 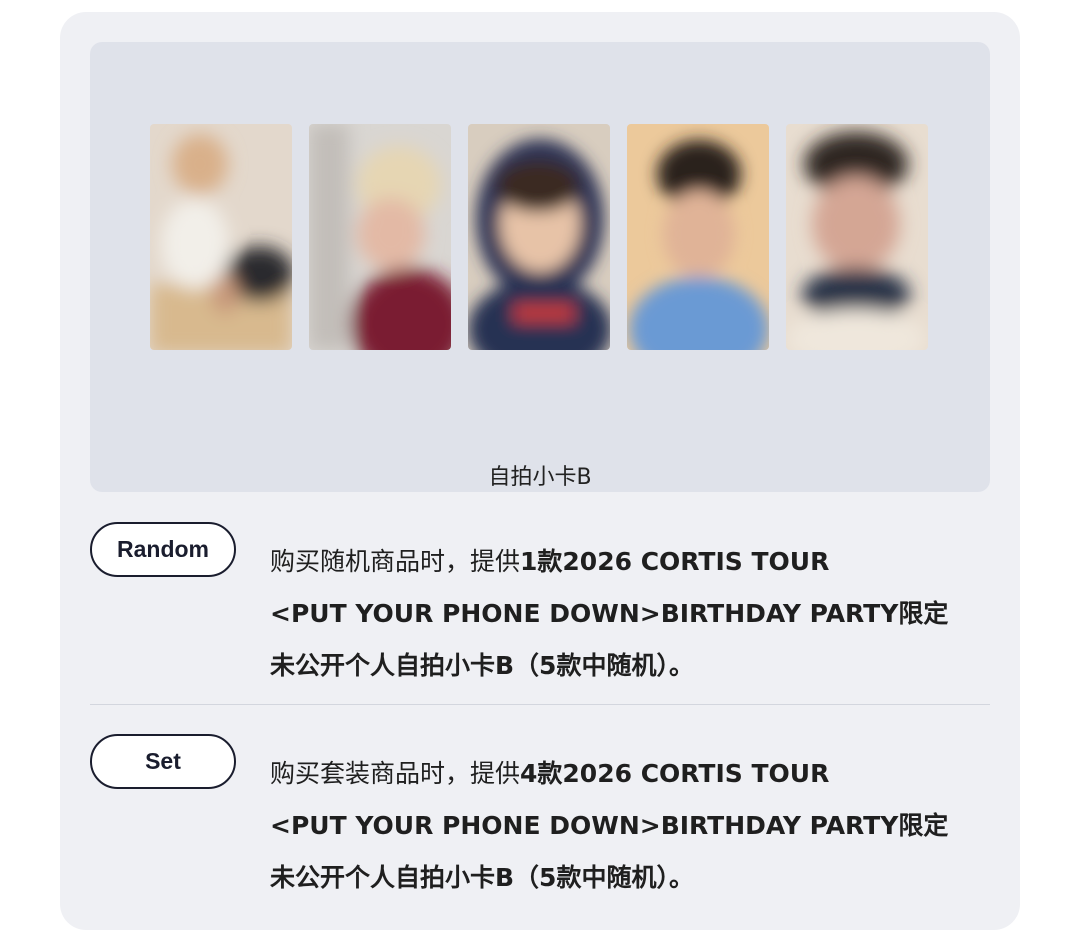 I want to click on desc-lead: 购买随机商品时，提供, so click(x=395, y=561).